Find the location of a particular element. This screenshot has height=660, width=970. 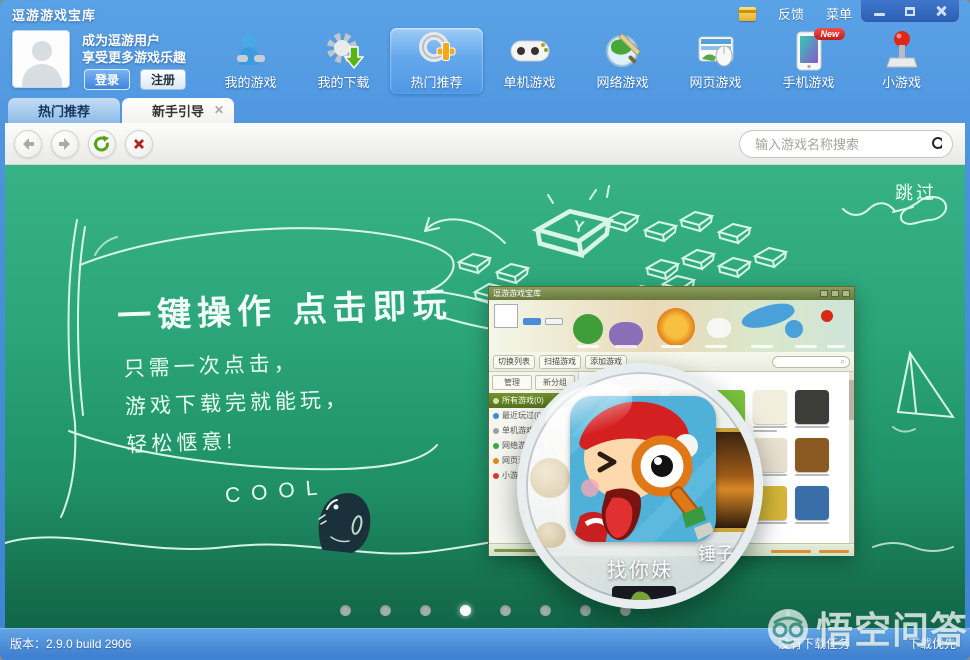

mag-partial-tile-bottom is located at coordinates (644, 593).